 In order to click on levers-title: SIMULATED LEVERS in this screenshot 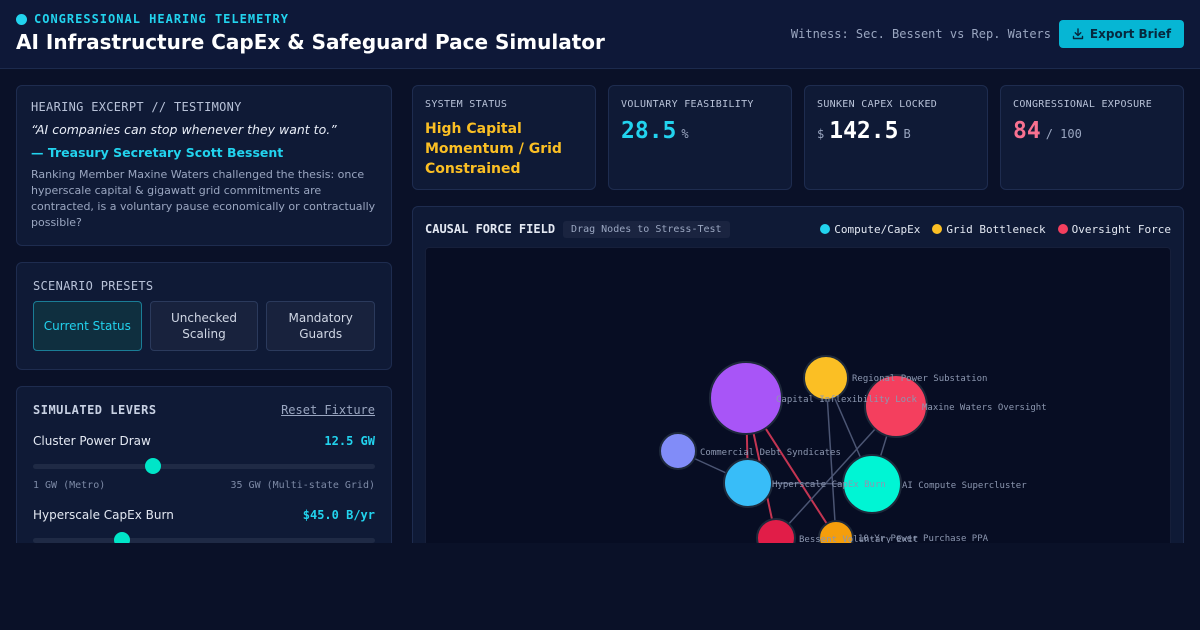, I will do `click(95, 410)`.